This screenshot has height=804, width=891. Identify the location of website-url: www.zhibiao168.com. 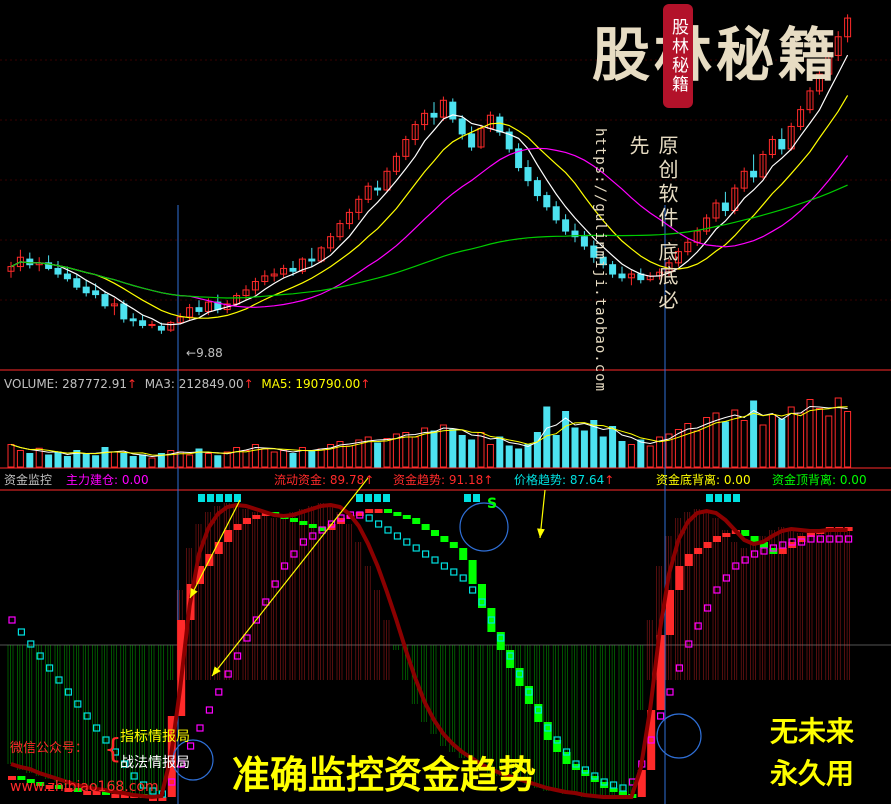
(84, 787).